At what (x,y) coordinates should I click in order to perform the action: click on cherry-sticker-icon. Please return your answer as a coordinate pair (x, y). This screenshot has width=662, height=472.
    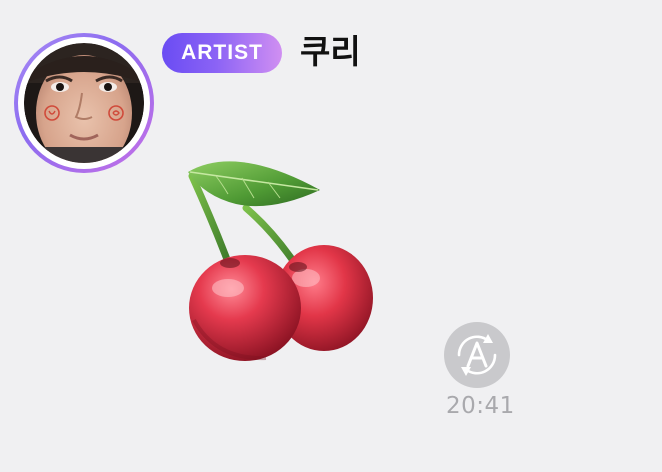
    Looking at the image, I should click on (281, 257).